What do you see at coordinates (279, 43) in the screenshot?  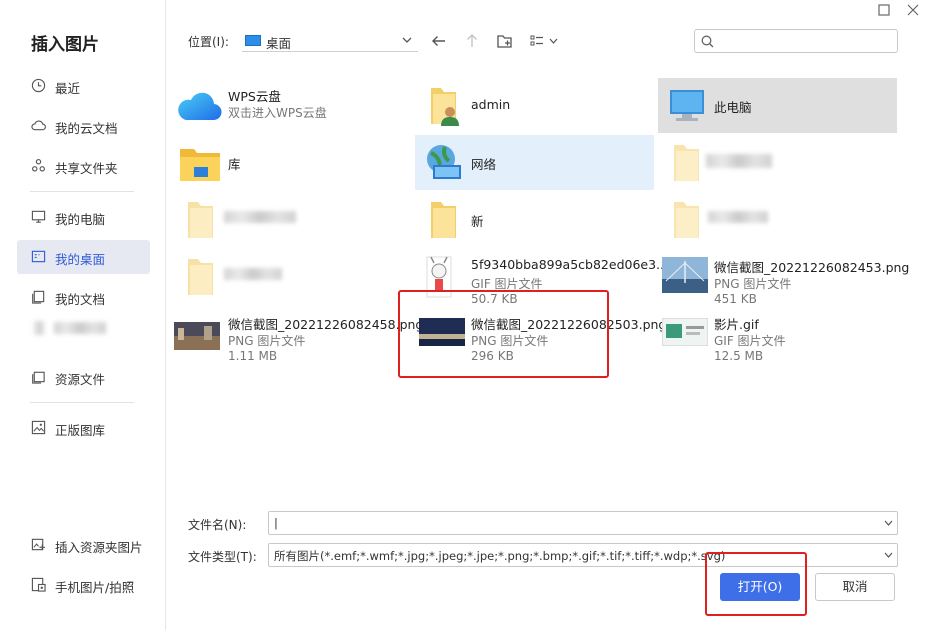 I see `location-value: 桌面` at bounding box center [279, 43].